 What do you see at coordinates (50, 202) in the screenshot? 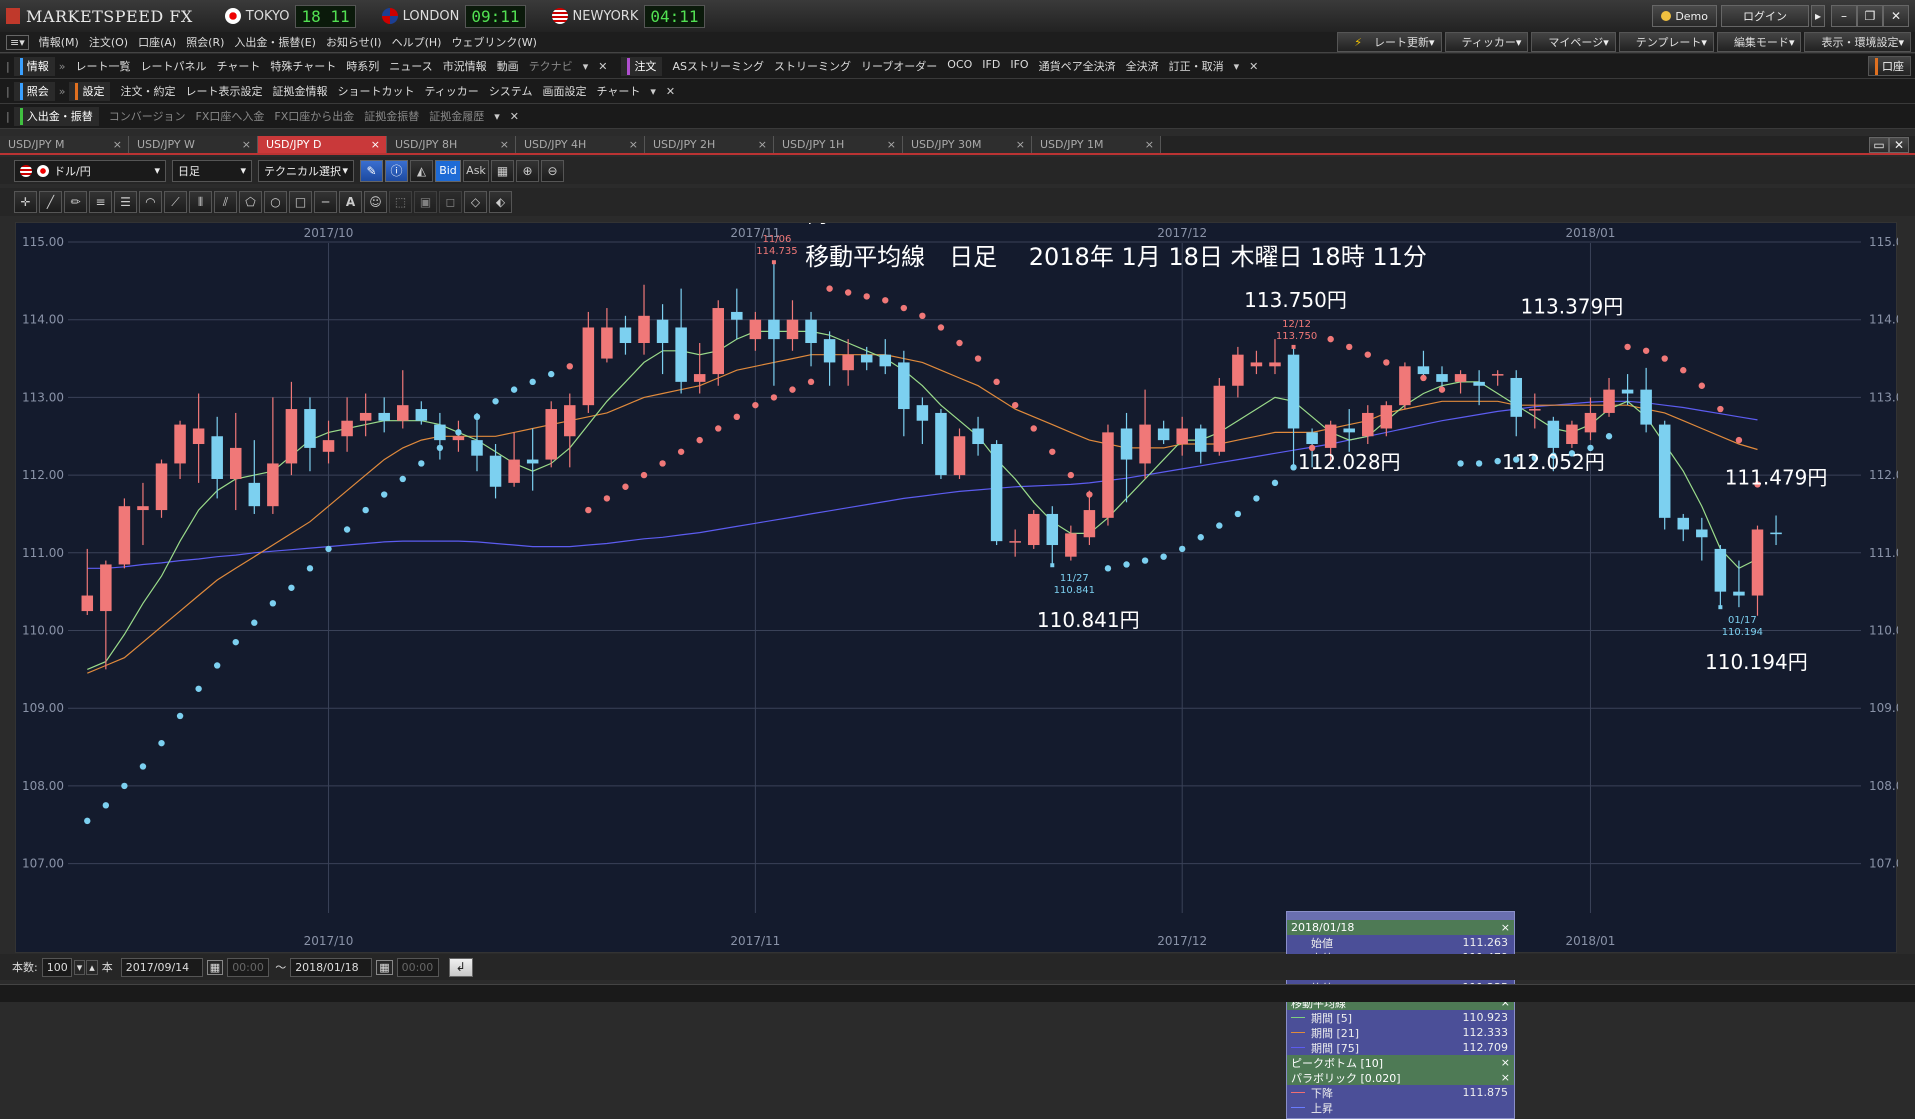
I see `trendline-icon: ╱` at bounding box center [50, 202].